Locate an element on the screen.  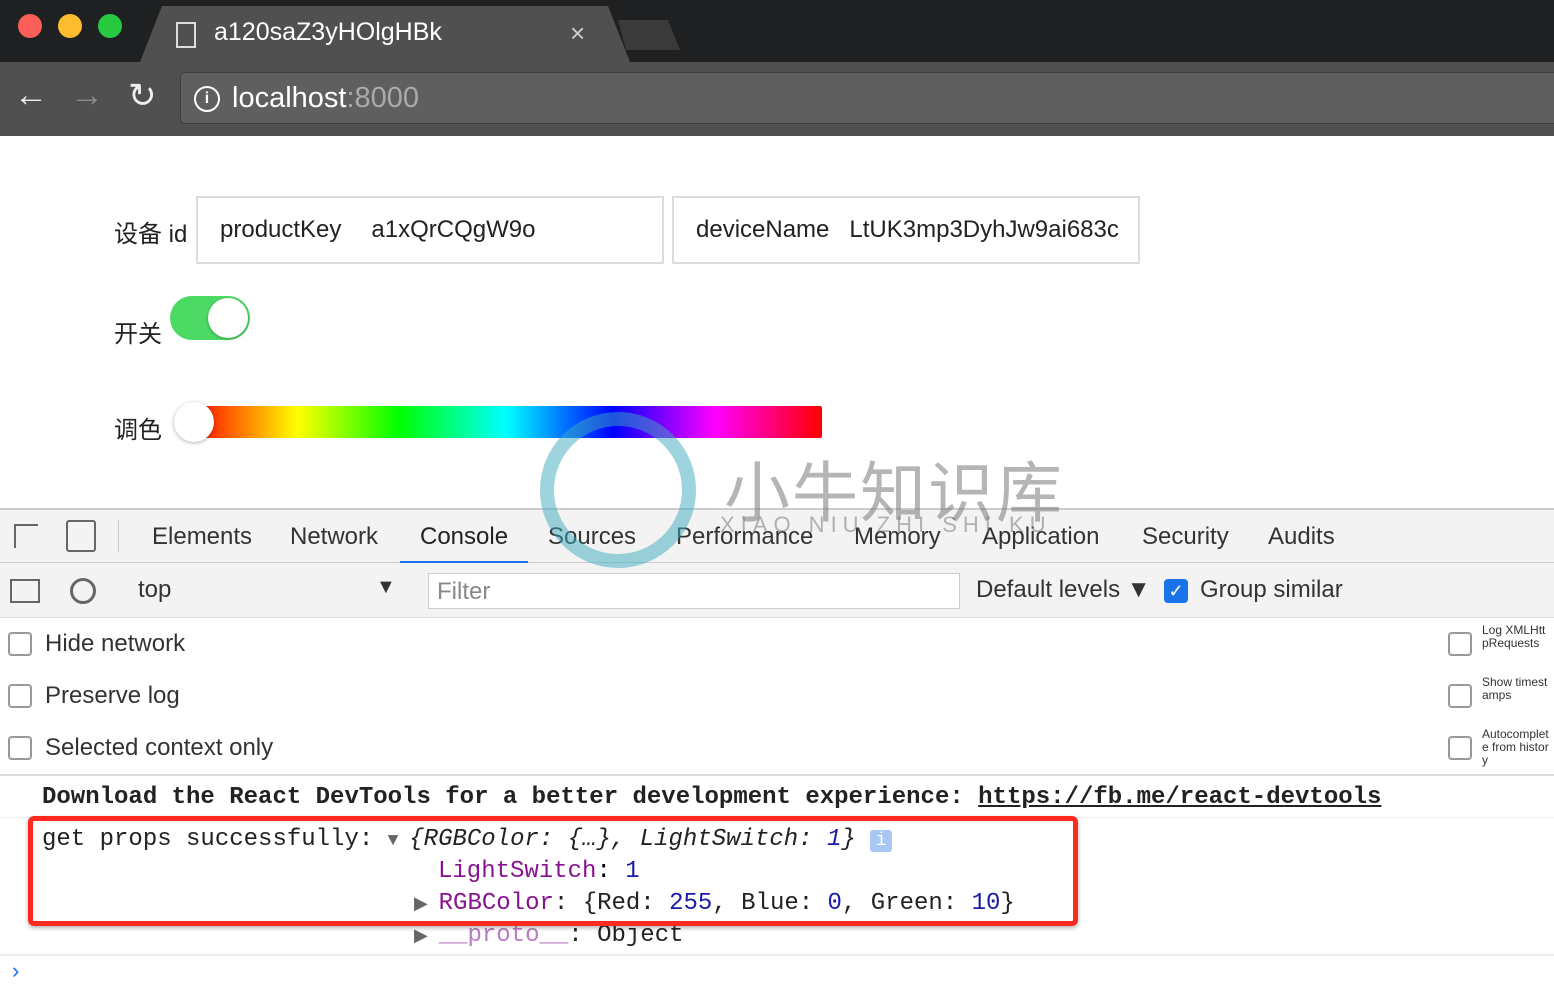
tab-console: Console is located at coordinates (464, 537).